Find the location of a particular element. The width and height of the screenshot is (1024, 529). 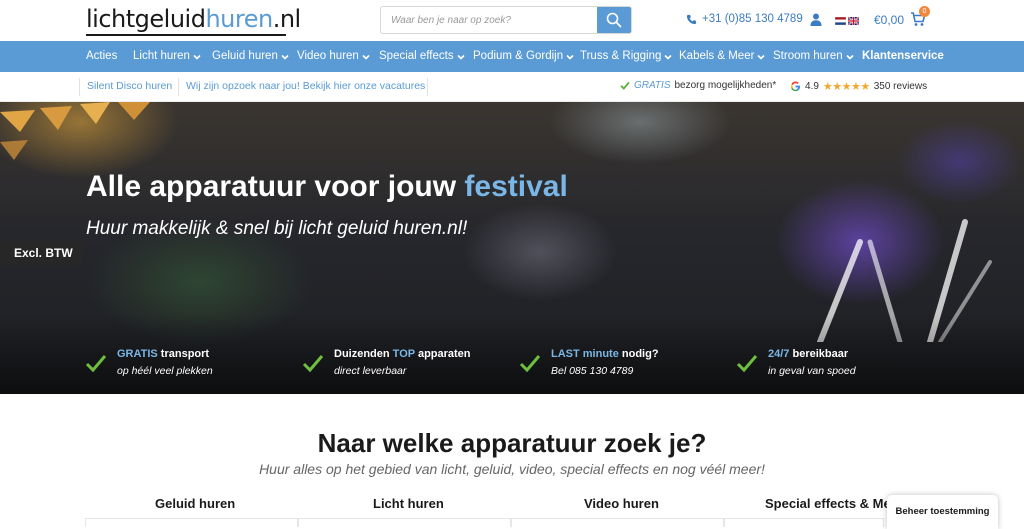

phone-link: +31 (0)85 130 4789 is located at coordinates (744, 19).